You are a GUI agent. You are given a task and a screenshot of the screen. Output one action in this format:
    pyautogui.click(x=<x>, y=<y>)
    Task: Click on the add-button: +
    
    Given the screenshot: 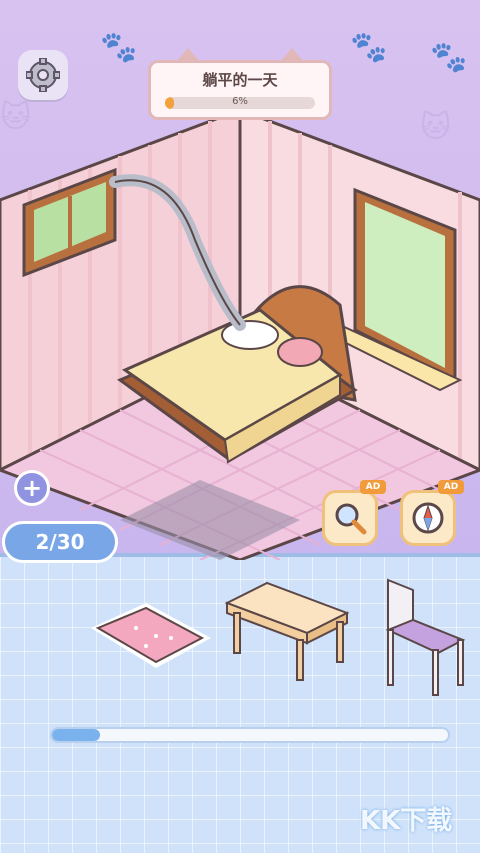 What is the action you would take?
    pyautogui.click(x=32, y=488)
    